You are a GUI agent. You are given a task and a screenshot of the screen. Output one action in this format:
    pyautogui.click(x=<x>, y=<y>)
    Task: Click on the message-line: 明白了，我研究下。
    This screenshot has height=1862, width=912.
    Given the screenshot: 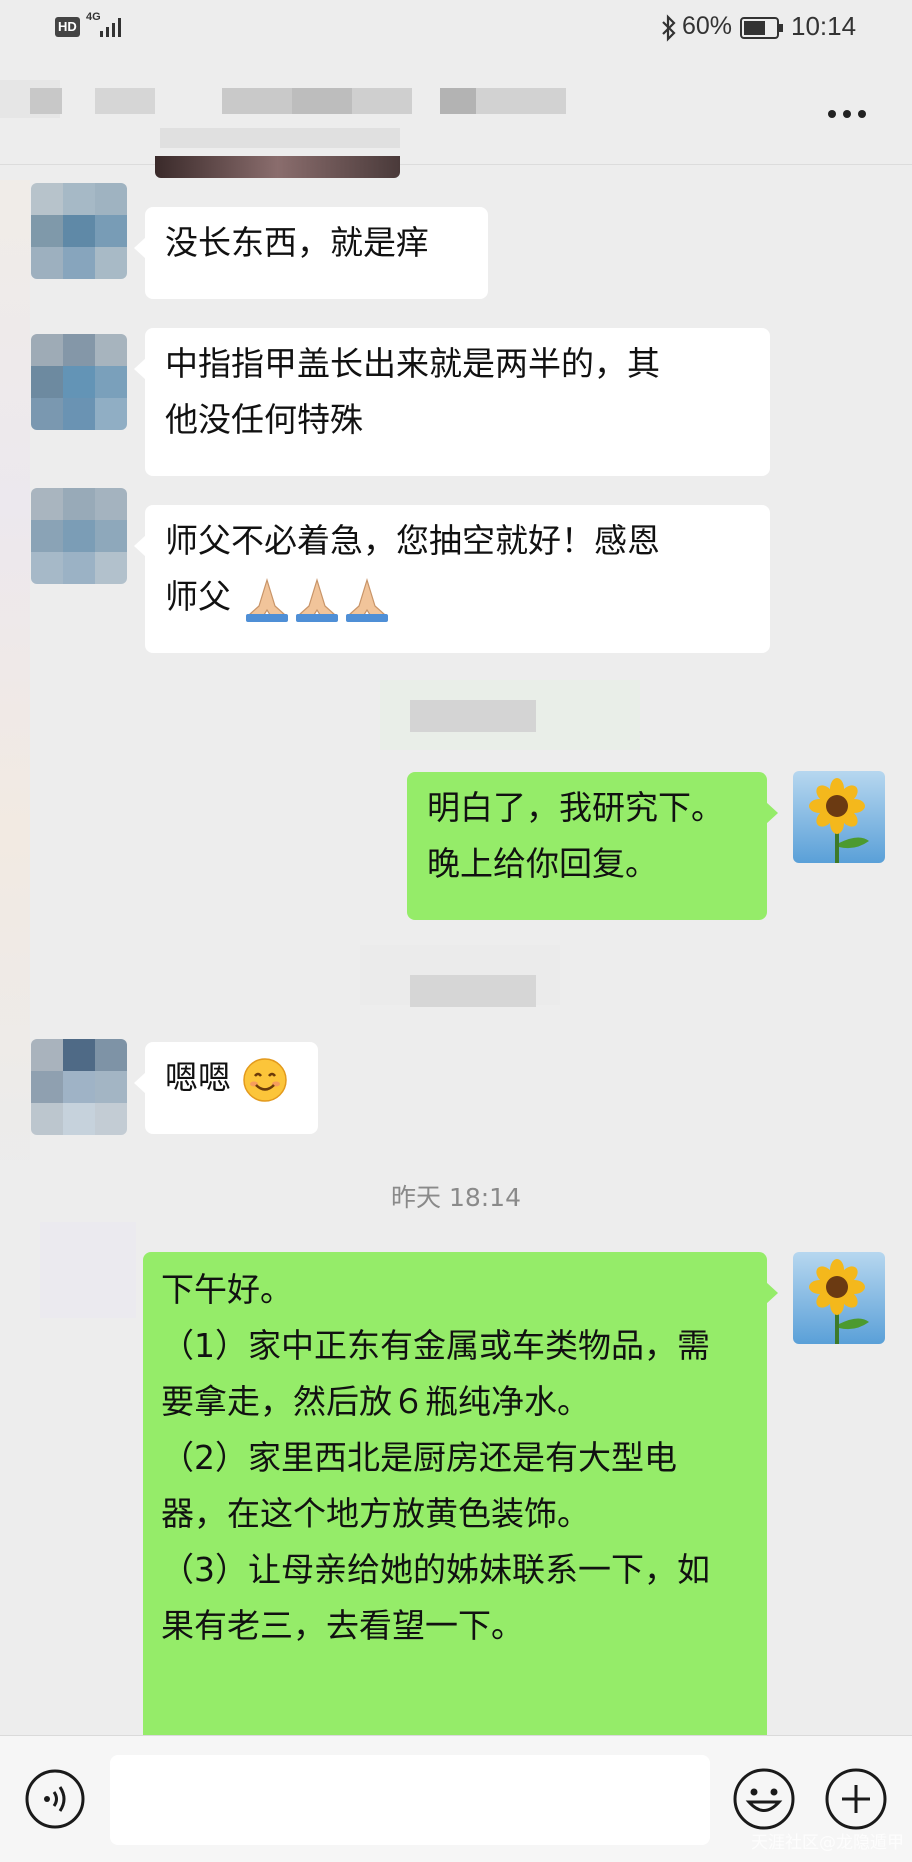 What is the action you would take?
    pyautogui.click(x=575, y=807)
    